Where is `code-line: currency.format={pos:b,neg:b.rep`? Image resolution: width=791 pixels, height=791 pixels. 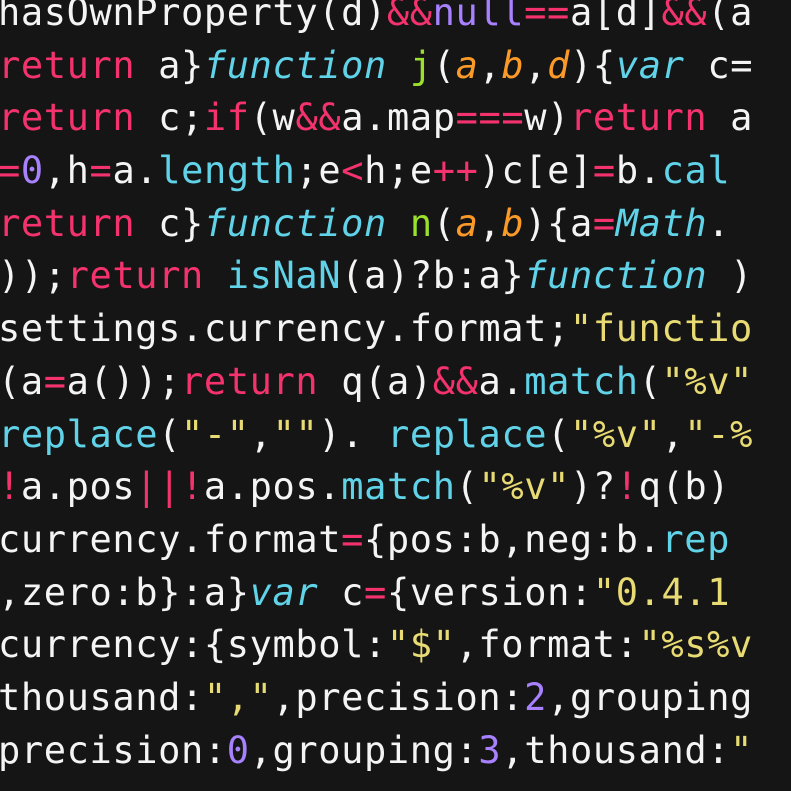 code-line: currency.format={pos:b,neg:b.rep is located at coordinates (376, 540).